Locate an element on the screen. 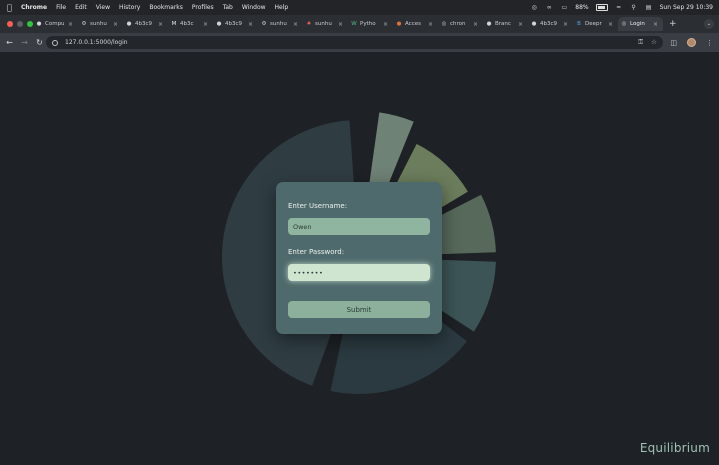  window-controls is located at coordinates (20, 24).